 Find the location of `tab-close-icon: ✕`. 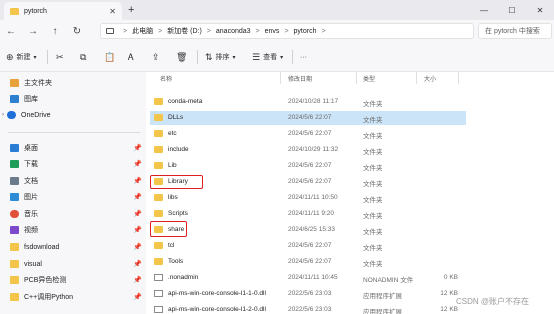

tab-close-icon: ✕ is located at coordinates (112, 11).